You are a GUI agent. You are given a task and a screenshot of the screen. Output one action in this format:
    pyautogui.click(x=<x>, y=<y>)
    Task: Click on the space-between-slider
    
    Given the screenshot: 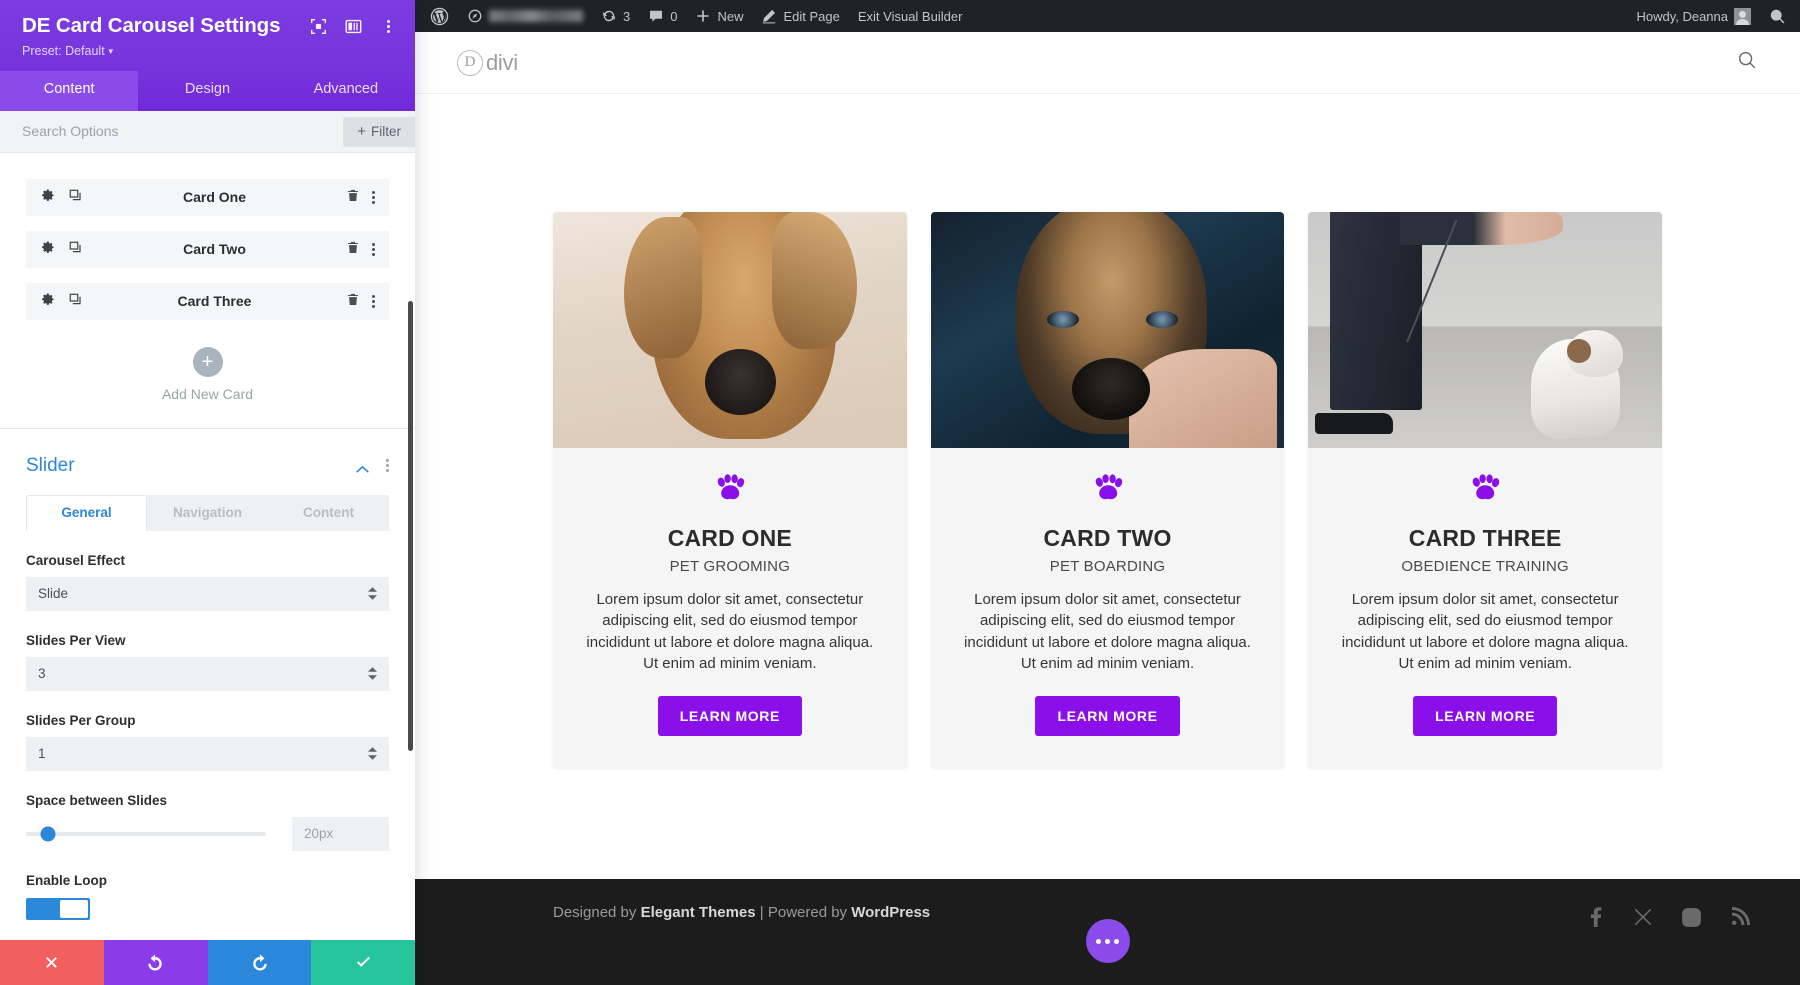 What is the action you would take?
    pyautogui.click(x=146, y=834)
    